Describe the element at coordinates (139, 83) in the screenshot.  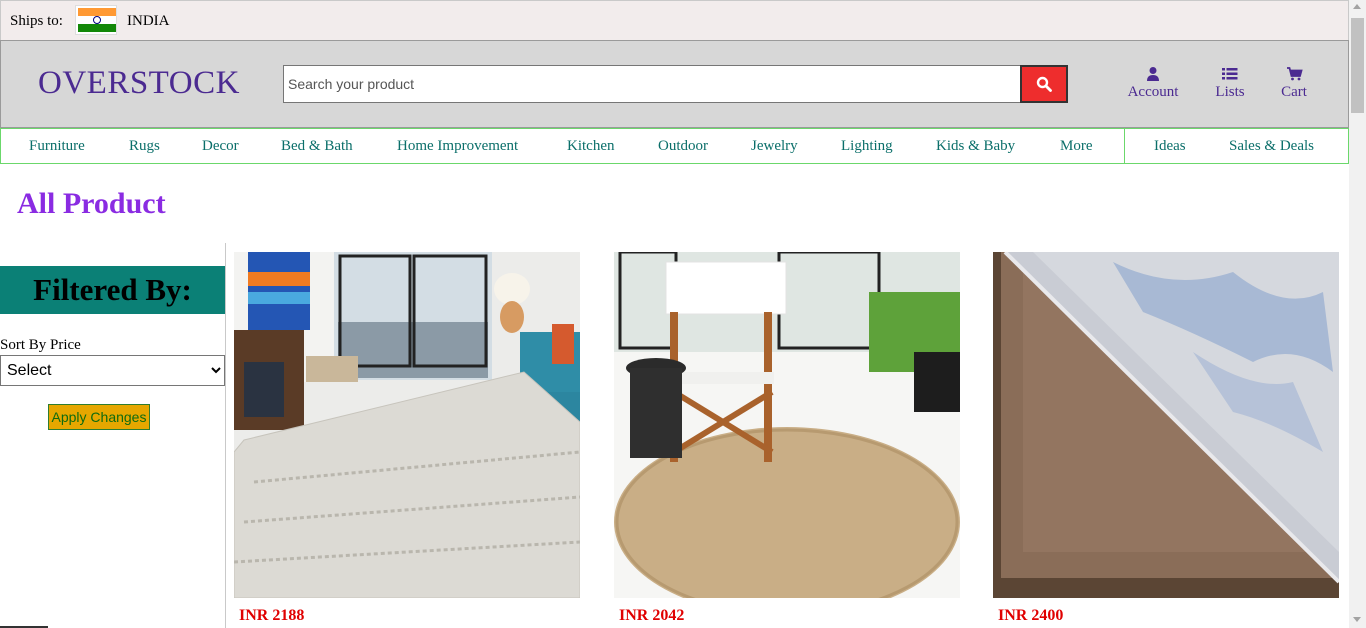
I see `site-logo: OVERSTOCK` at that location.